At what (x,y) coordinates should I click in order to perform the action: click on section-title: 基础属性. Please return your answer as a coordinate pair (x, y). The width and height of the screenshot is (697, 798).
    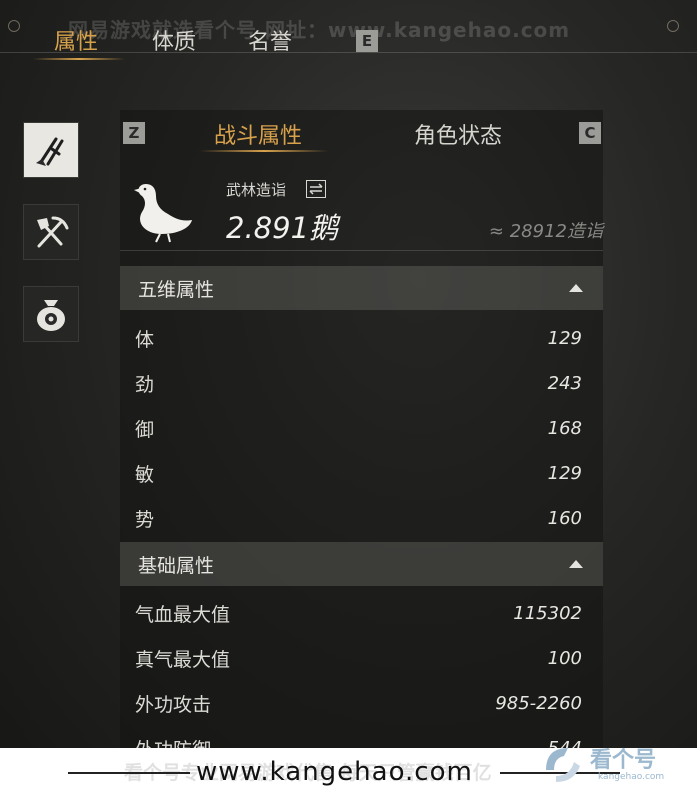
    Looking at the image, I should click on (176, 565).